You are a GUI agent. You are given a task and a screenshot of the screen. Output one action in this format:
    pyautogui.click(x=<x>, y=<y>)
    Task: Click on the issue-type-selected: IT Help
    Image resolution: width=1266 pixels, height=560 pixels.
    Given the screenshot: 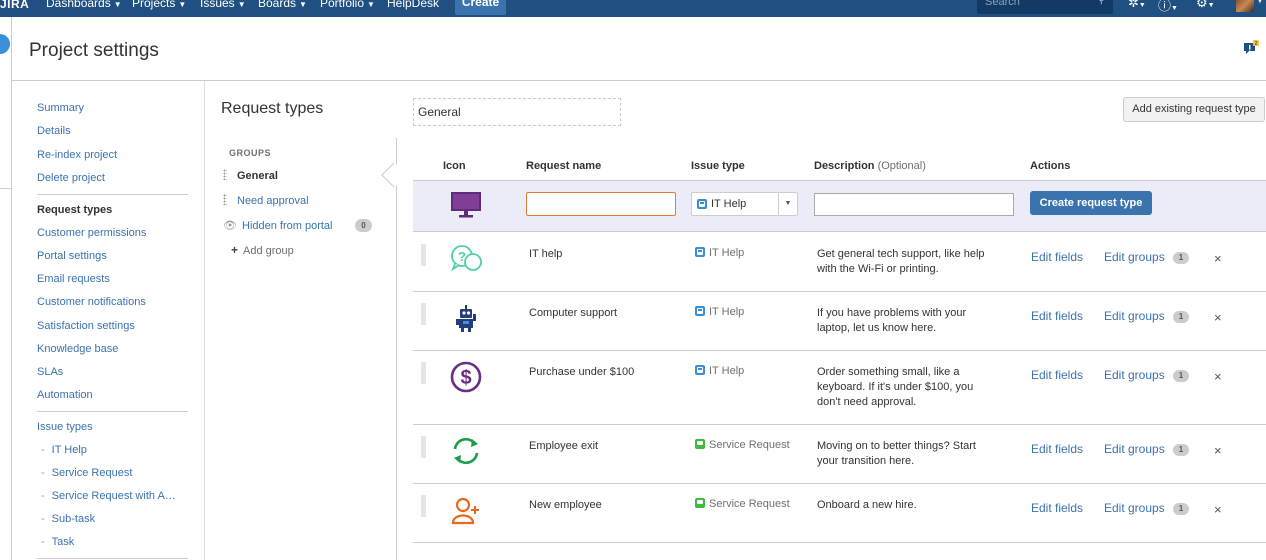 What is the action you would take?
    pyautogui.click(x=729, y=204)
    